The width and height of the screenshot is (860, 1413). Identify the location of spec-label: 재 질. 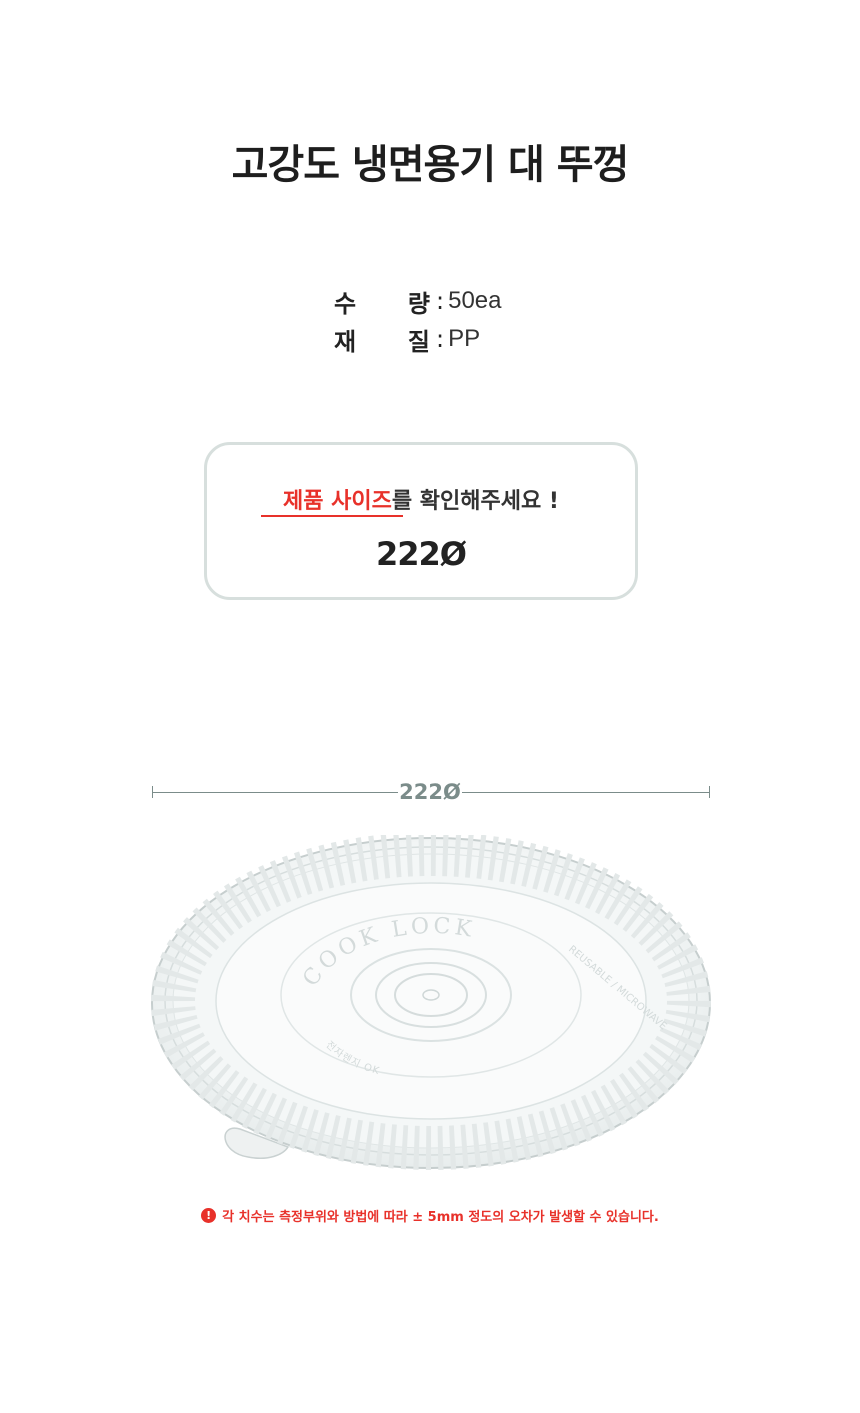
(382, 339).